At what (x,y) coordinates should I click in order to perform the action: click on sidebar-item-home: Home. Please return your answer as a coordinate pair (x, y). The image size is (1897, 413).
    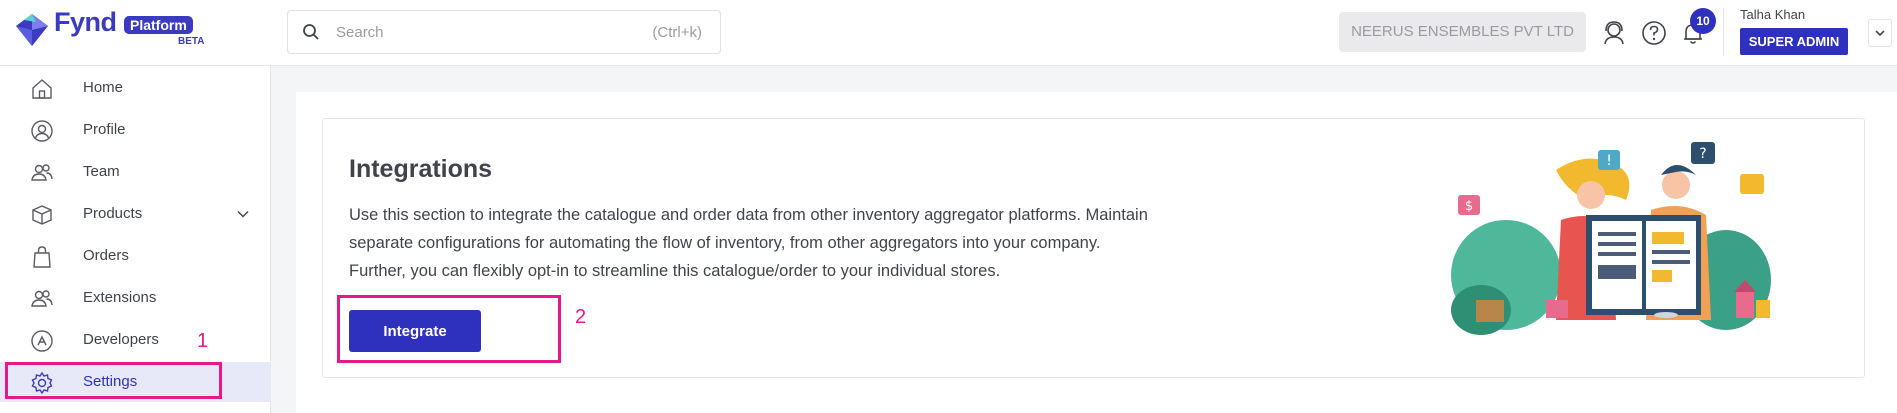
    Looking at the image, I should click on (135, 88).